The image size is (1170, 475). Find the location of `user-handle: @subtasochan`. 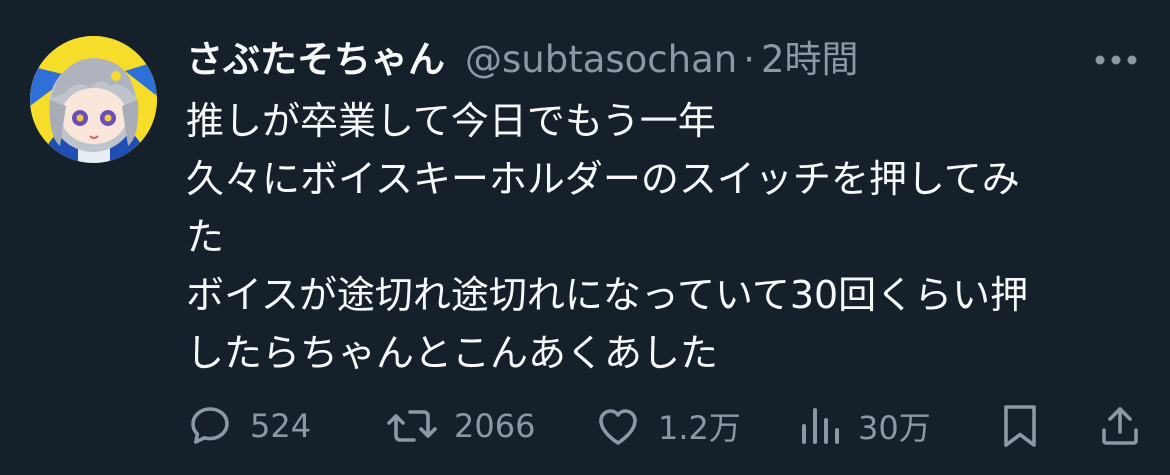

user-handle: @subtasochan is located at coordinates (601, 60).